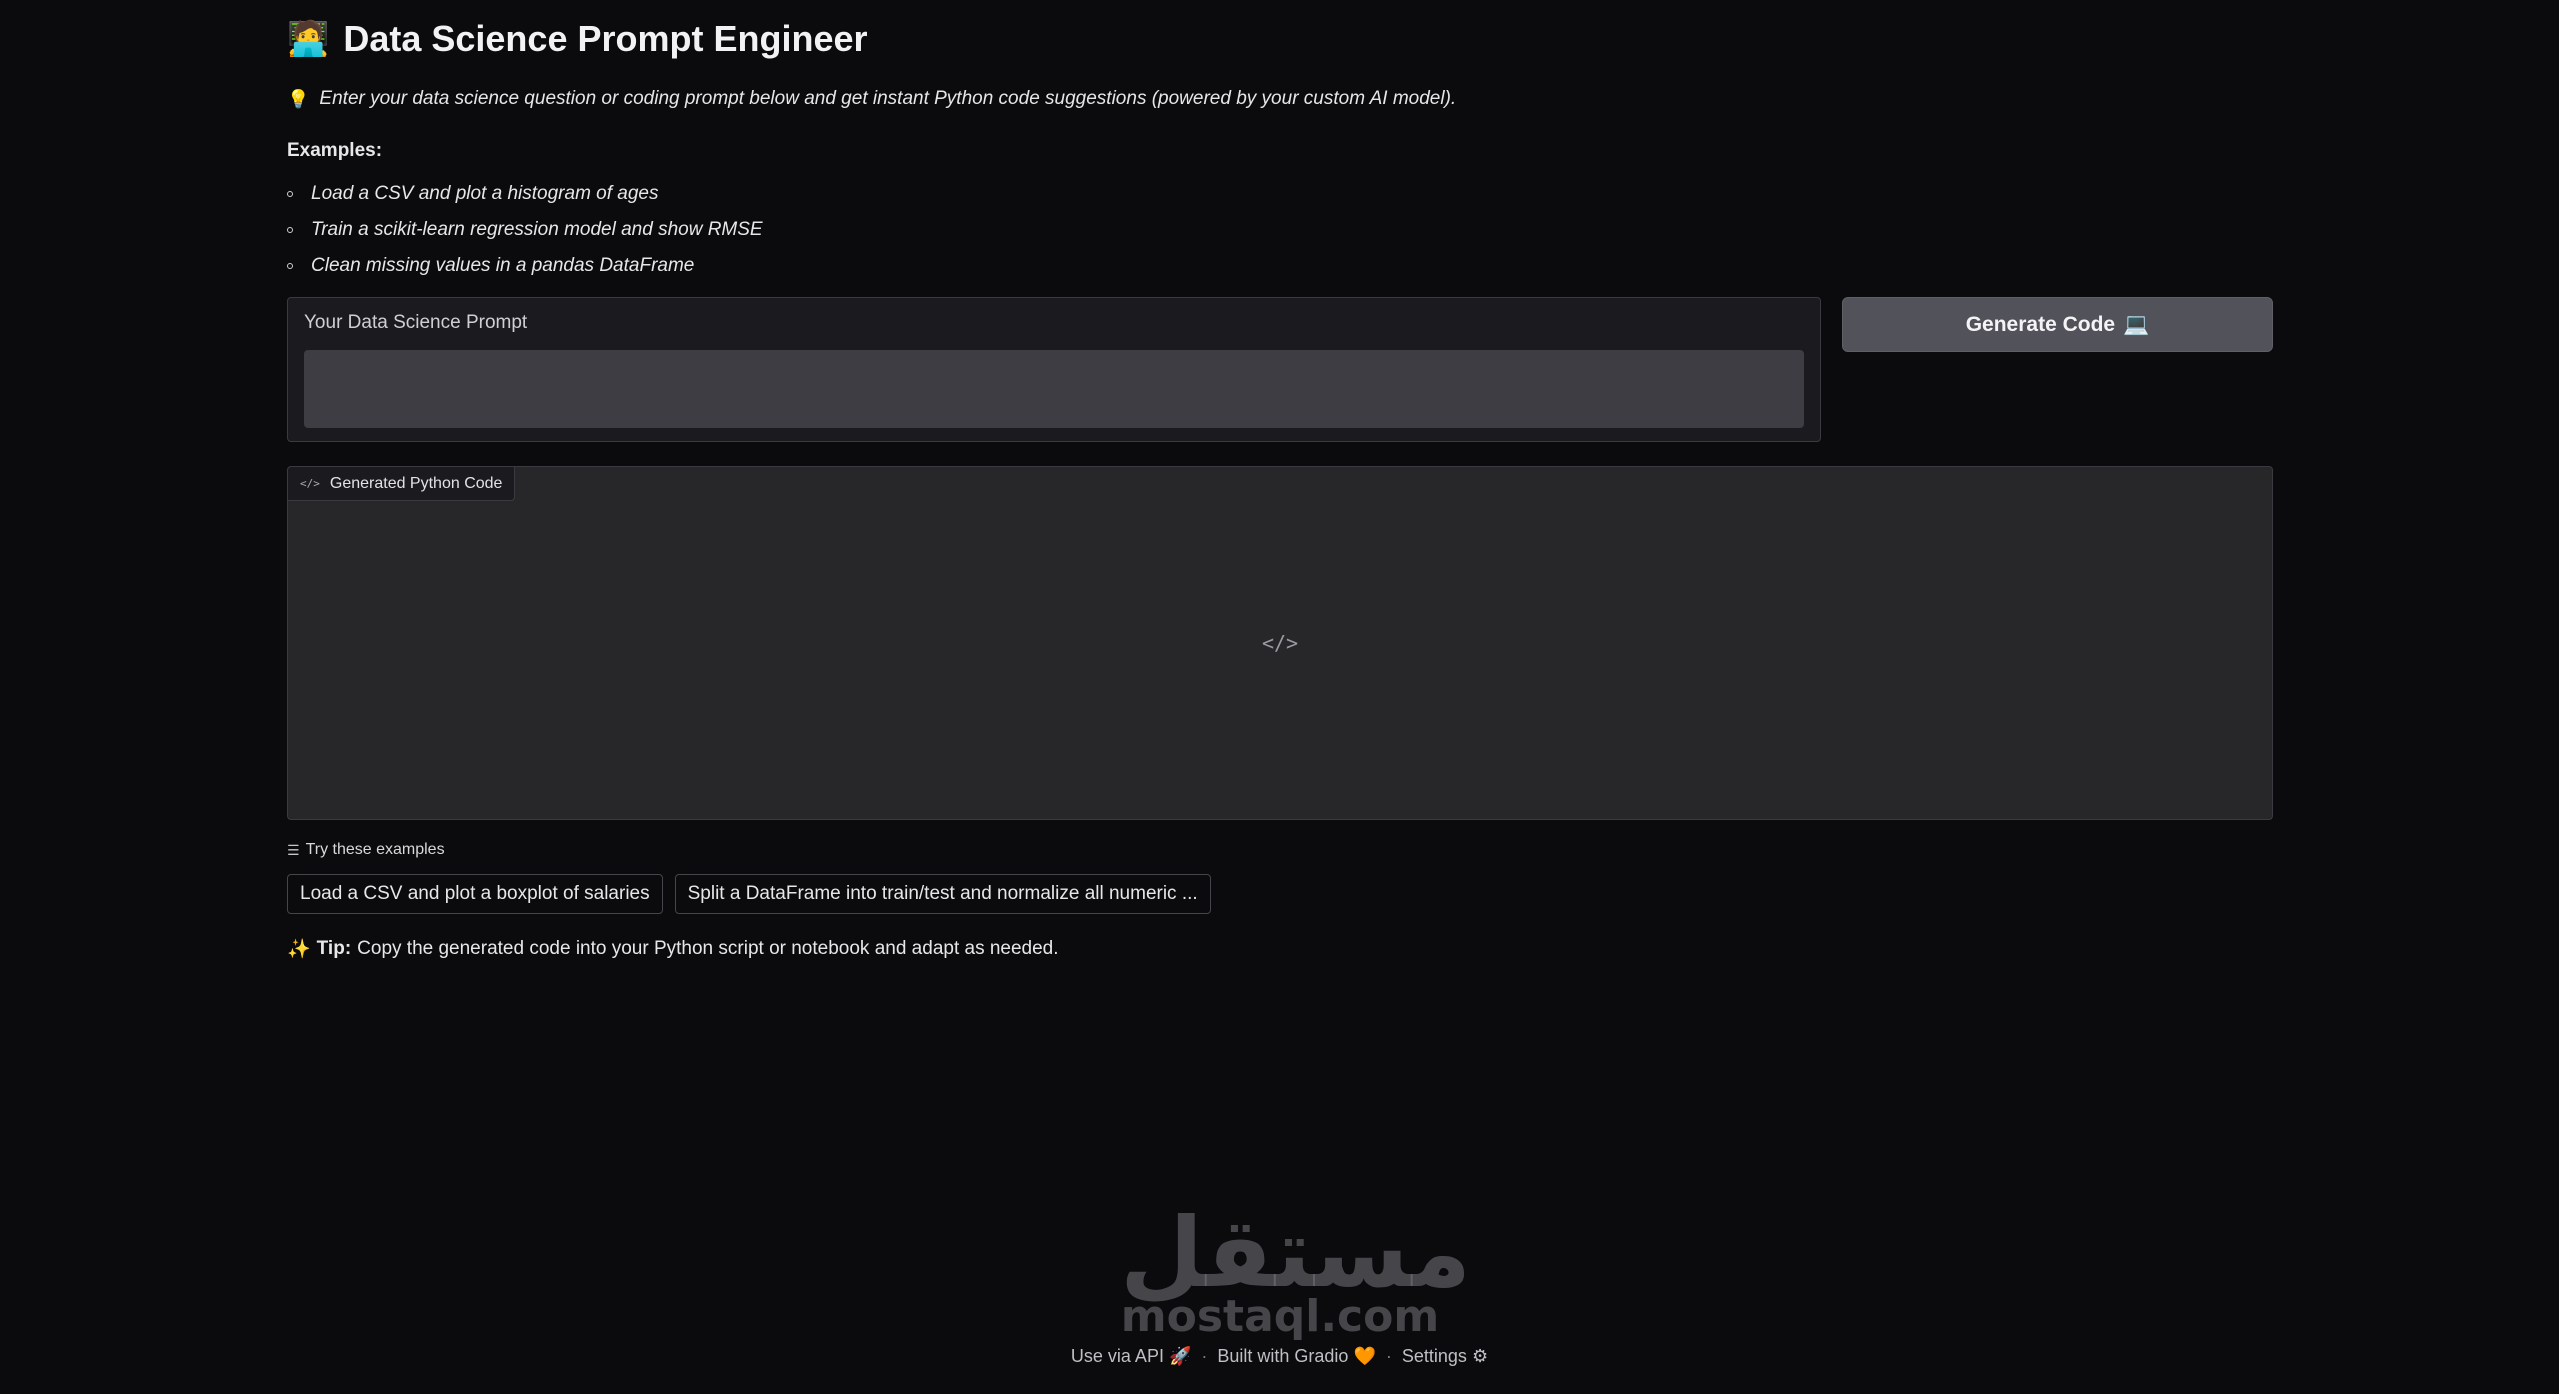  I want to click on use-via-api-link: Use via API 🚀, so click(1131, 1356).